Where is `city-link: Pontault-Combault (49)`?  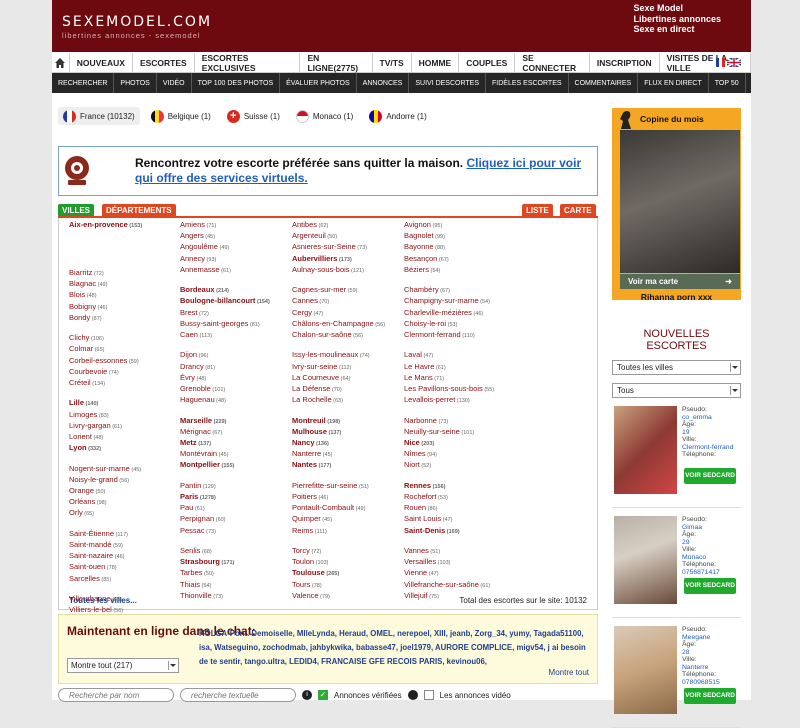 city-link: Pontault-Combault (49) is located at coordinates (347, 508).